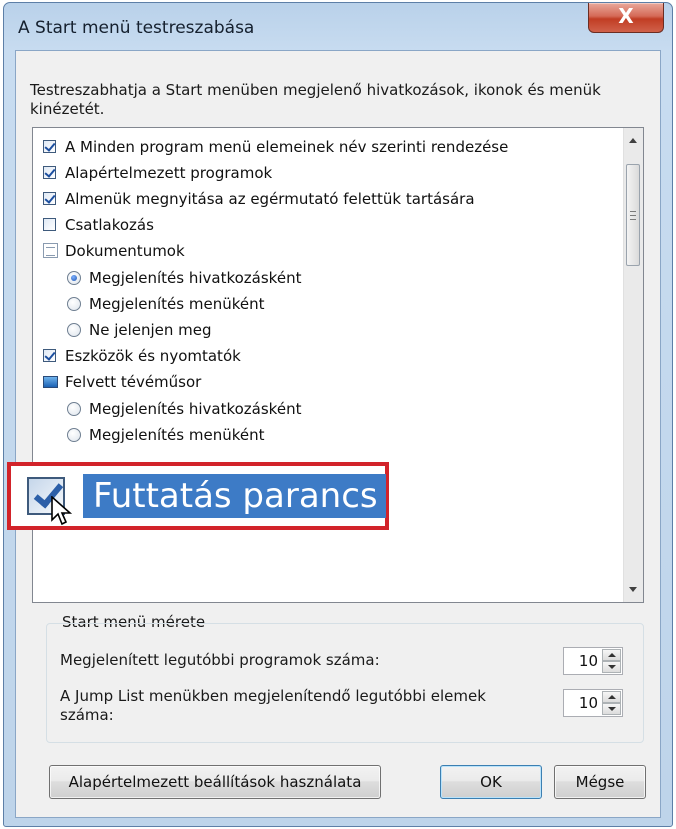  I want to click on list-item-label: Eszközök és nyomtatók, so click(153, 356).